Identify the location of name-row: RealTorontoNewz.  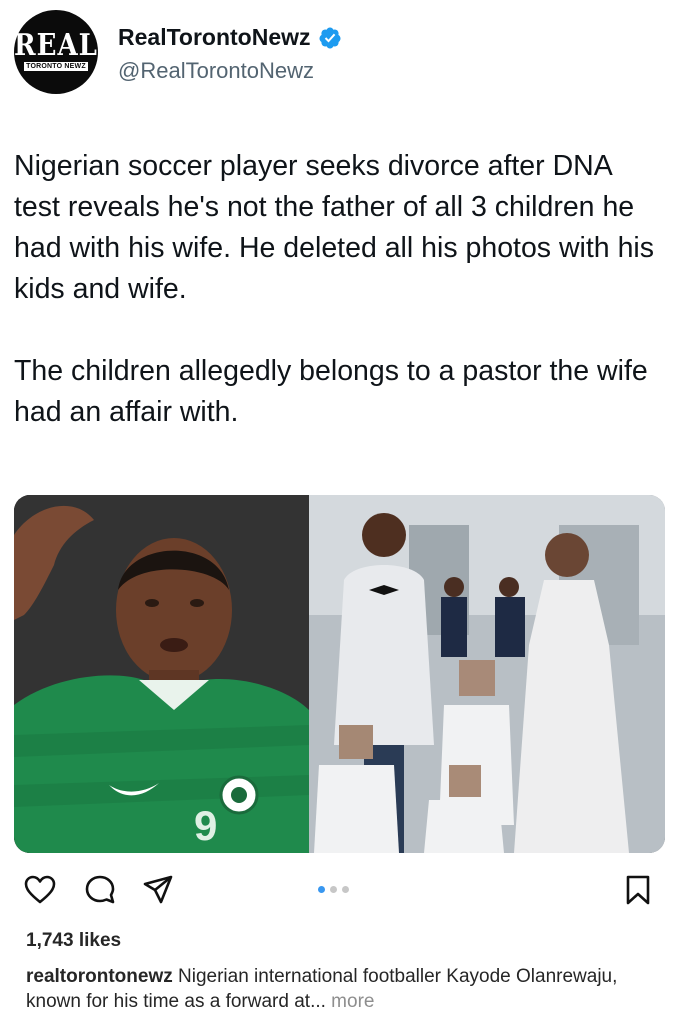
(230, 37).